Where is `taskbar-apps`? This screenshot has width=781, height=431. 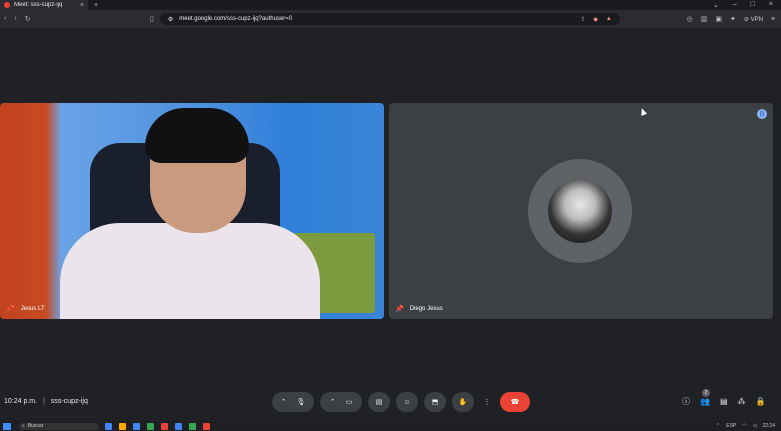
taskbar-apps is located at coordinates (157, 426).